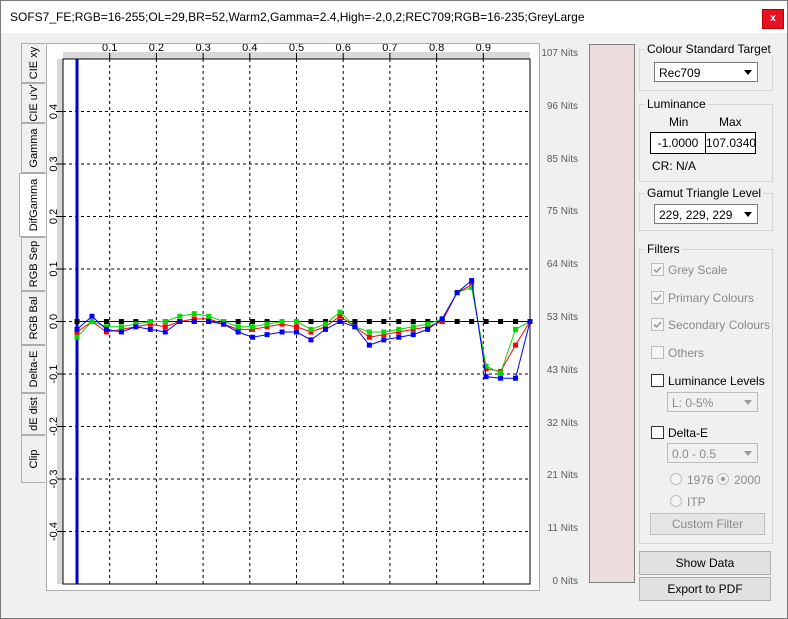 The image size is (788, 619). Describe the element at coordinates (54, 321) in the screenshot. I see `y-tick-label: 0.0` at that location.